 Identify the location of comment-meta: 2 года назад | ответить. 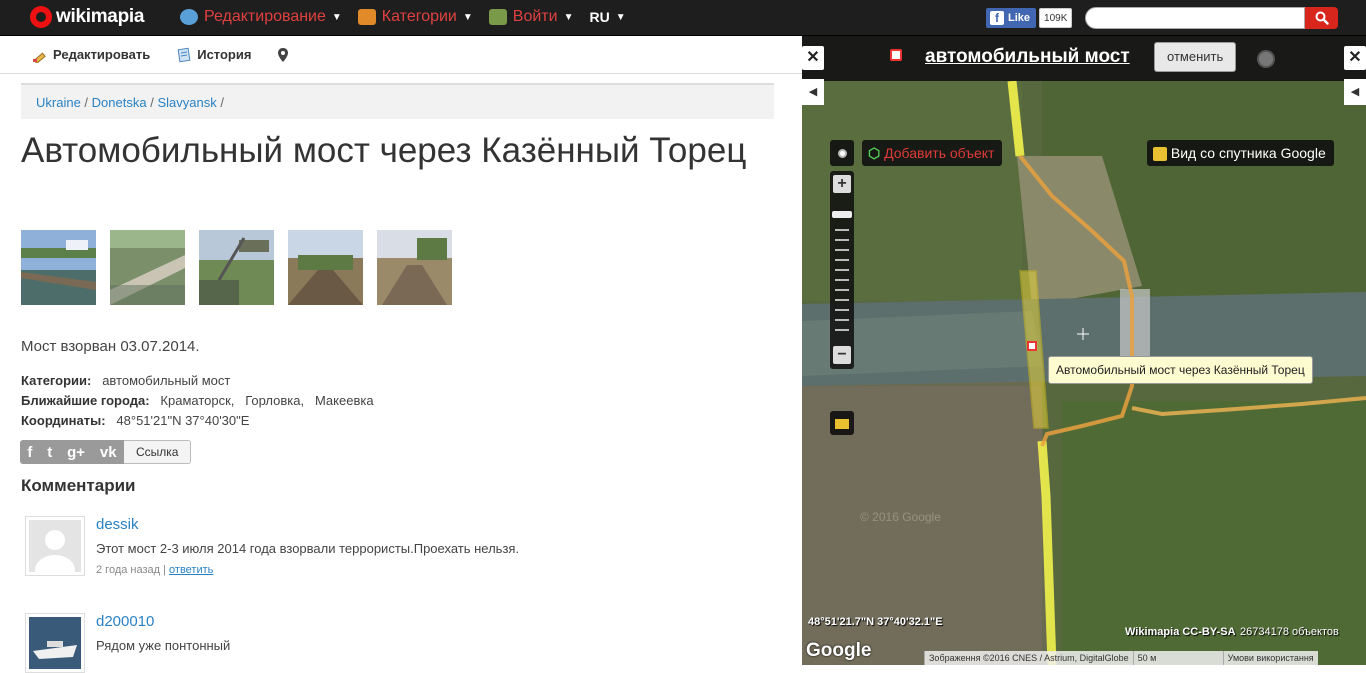
(155, 570).